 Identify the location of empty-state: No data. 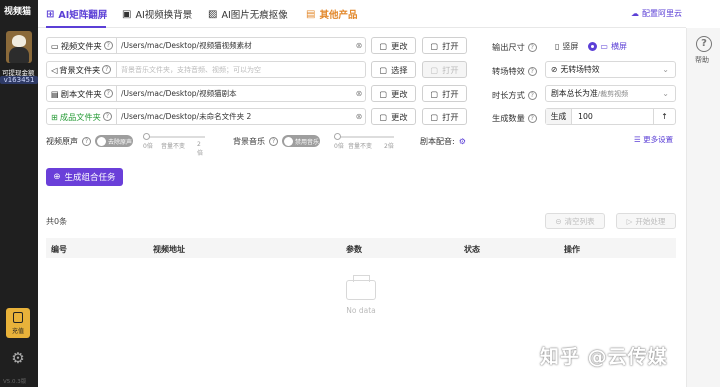
(361, 295).